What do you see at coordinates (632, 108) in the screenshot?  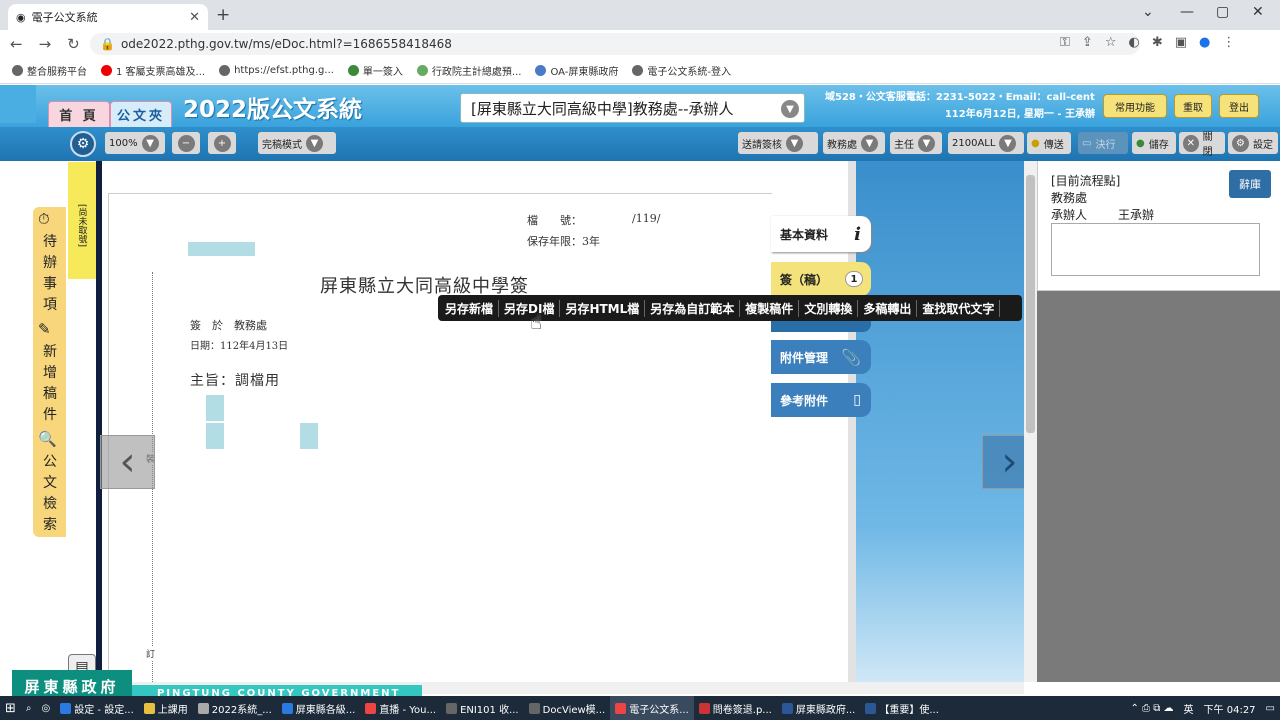 I see `org-role-select: [屏東縣立大同高級中學]教務處--承辦人 ▼` at bounding box center [632, 108].